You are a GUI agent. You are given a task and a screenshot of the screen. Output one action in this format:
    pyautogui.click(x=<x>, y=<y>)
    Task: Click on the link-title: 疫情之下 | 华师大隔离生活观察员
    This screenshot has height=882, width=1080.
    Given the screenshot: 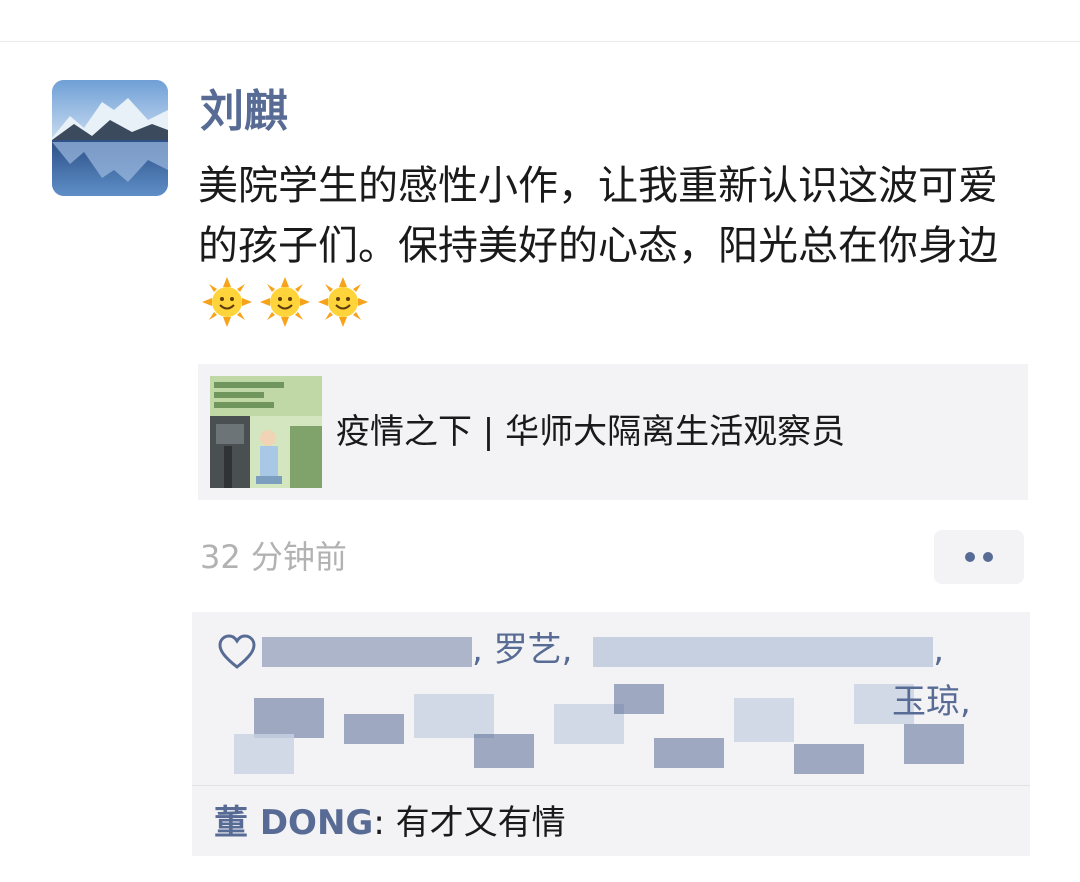 What is the action you would take?
    pyautogui.click(x=591, y=432)
    